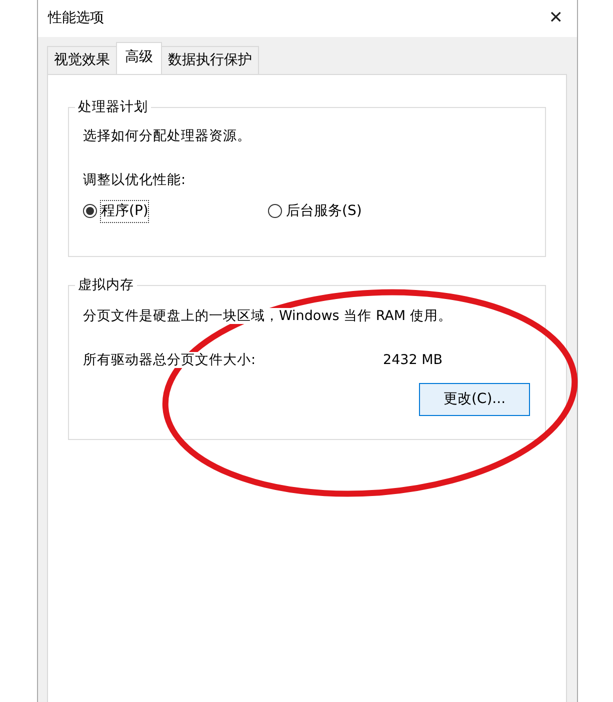 Image resolution: width=613 pixels, height=702 pixels. Describe the element at coordinates (135, 180) in the screenshot. I see `adjust-label: 调整以优化性能:` at that location.